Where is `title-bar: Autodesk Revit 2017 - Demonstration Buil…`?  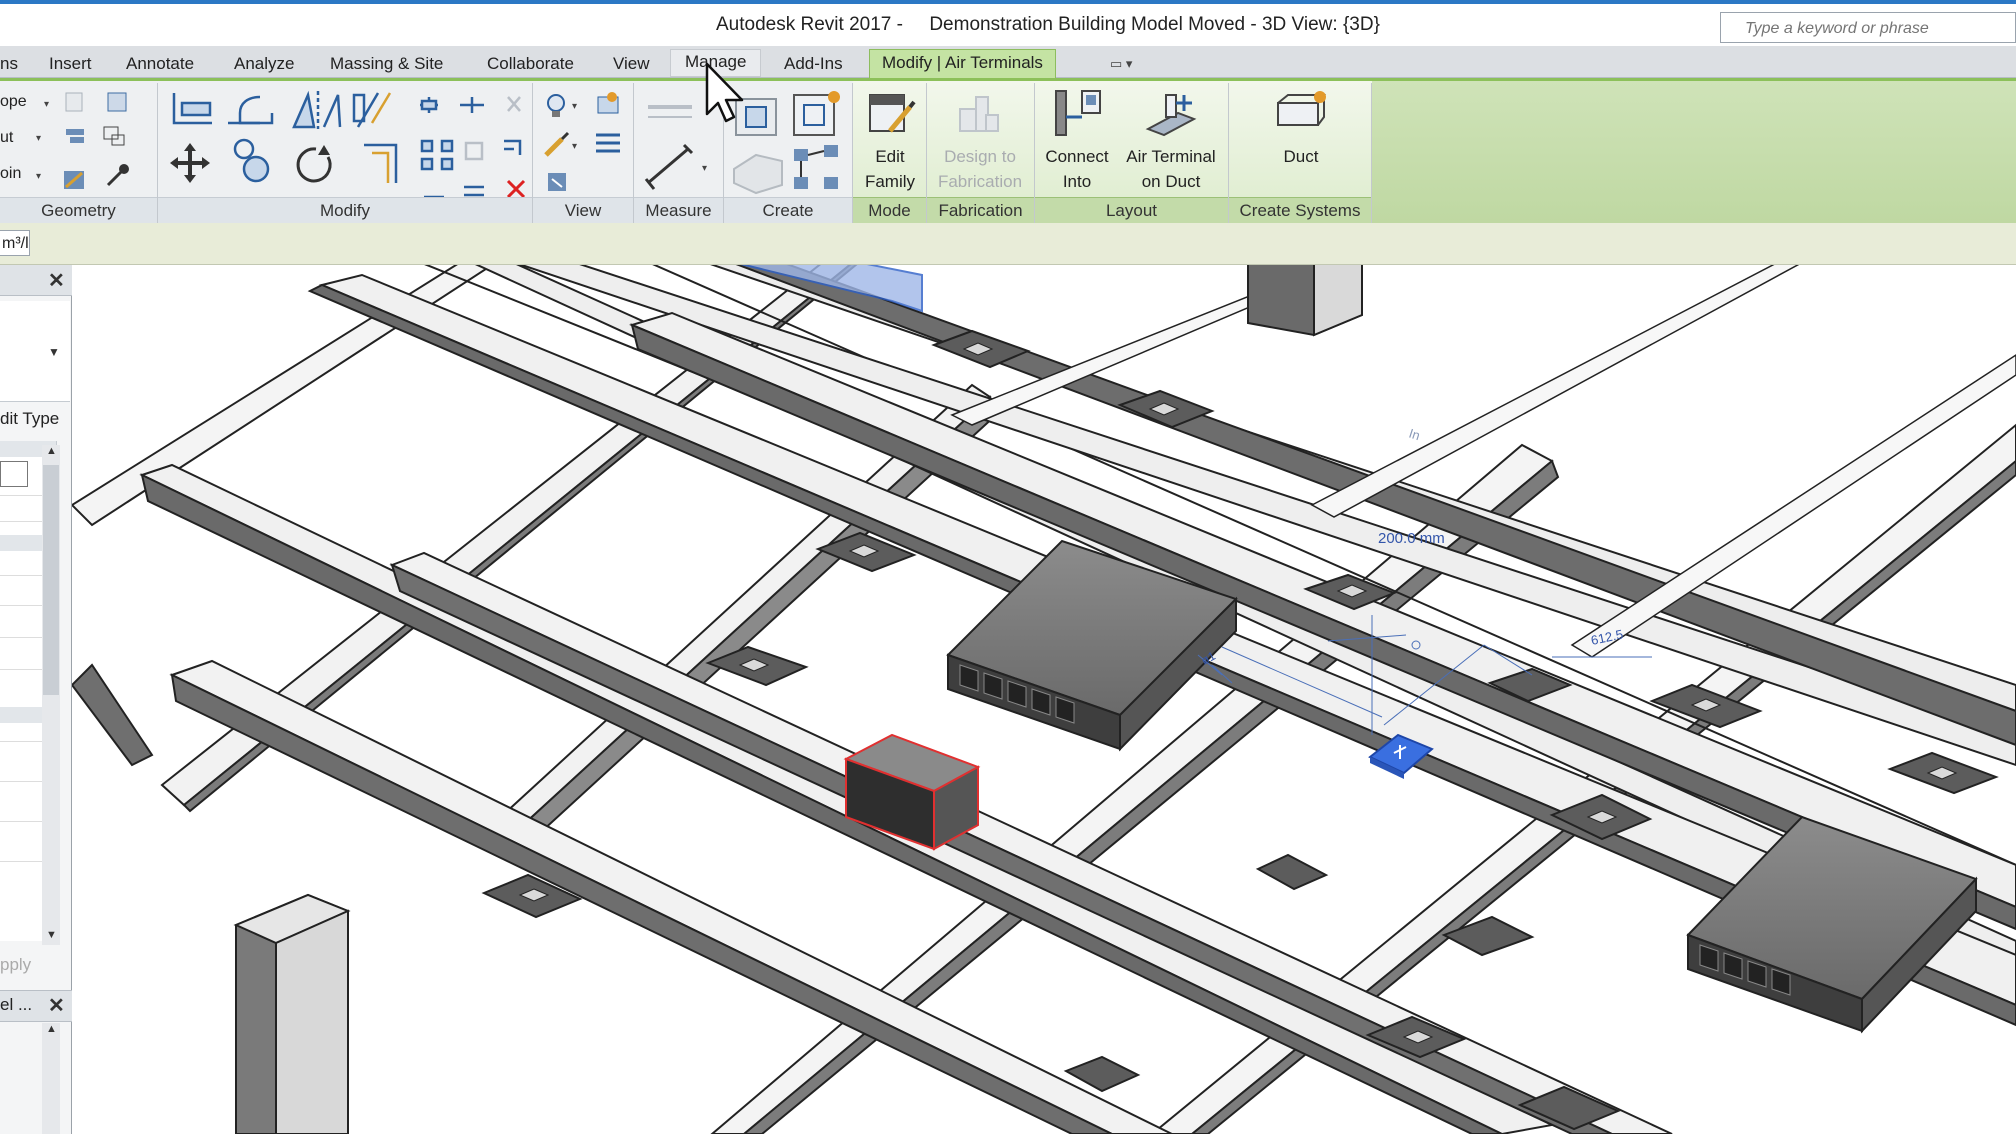
title-bar: Autodesk Revit 2017 - Demonstration Buil… is located at coordinates (1008, 23).